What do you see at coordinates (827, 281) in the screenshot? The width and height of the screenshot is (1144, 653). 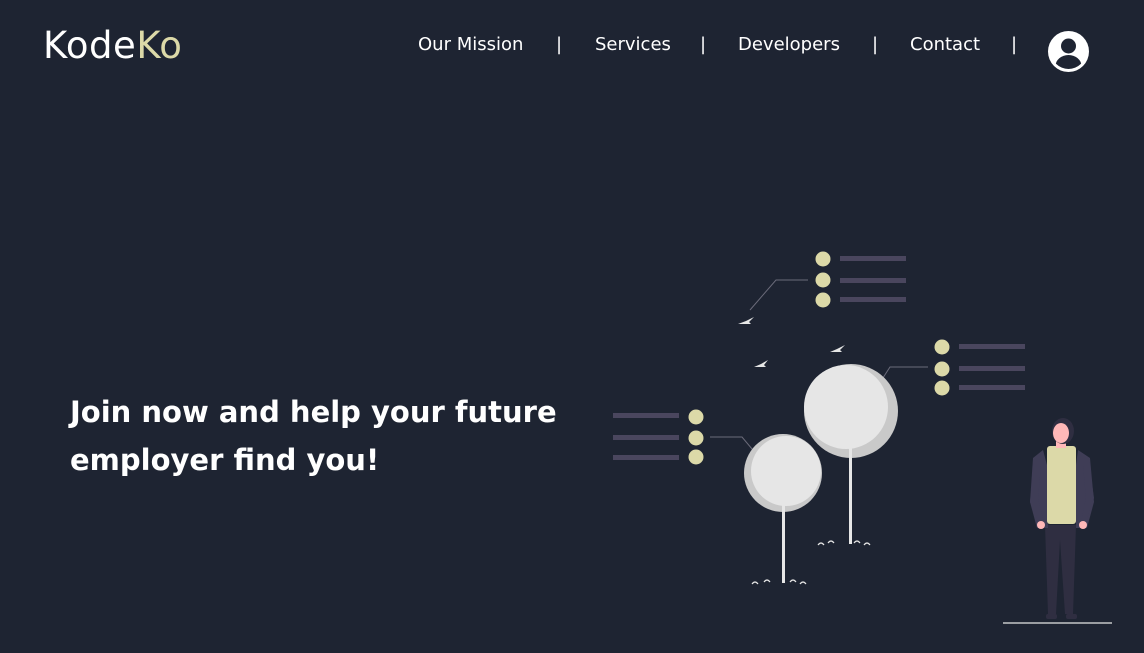 I see `list-group-top` at bounding box center [827, 281].